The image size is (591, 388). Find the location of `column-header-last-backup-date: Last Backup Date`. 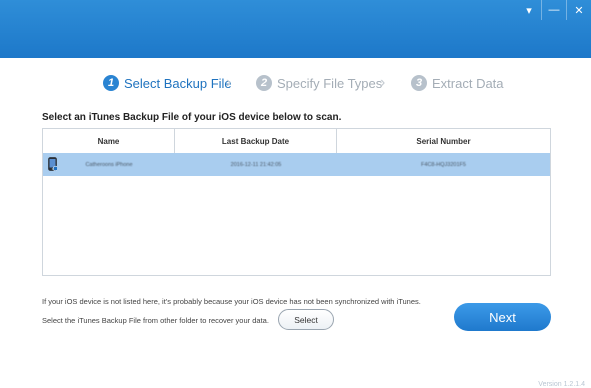

column-header-last-backup-date: Last Backup Date is located at coordinates (256, 141).